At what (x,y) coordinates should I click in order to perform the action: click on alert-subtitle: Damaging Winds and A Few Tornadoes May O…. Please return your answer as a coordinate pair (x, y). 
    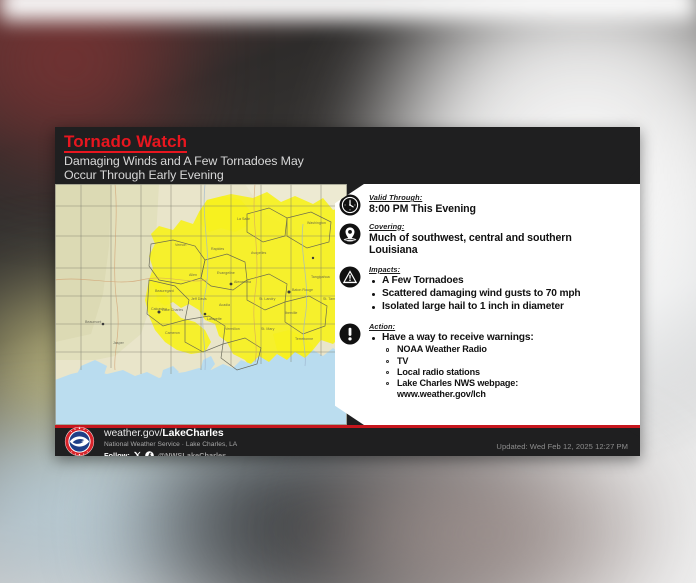
    Looking at the image, I should click on (184, 168).